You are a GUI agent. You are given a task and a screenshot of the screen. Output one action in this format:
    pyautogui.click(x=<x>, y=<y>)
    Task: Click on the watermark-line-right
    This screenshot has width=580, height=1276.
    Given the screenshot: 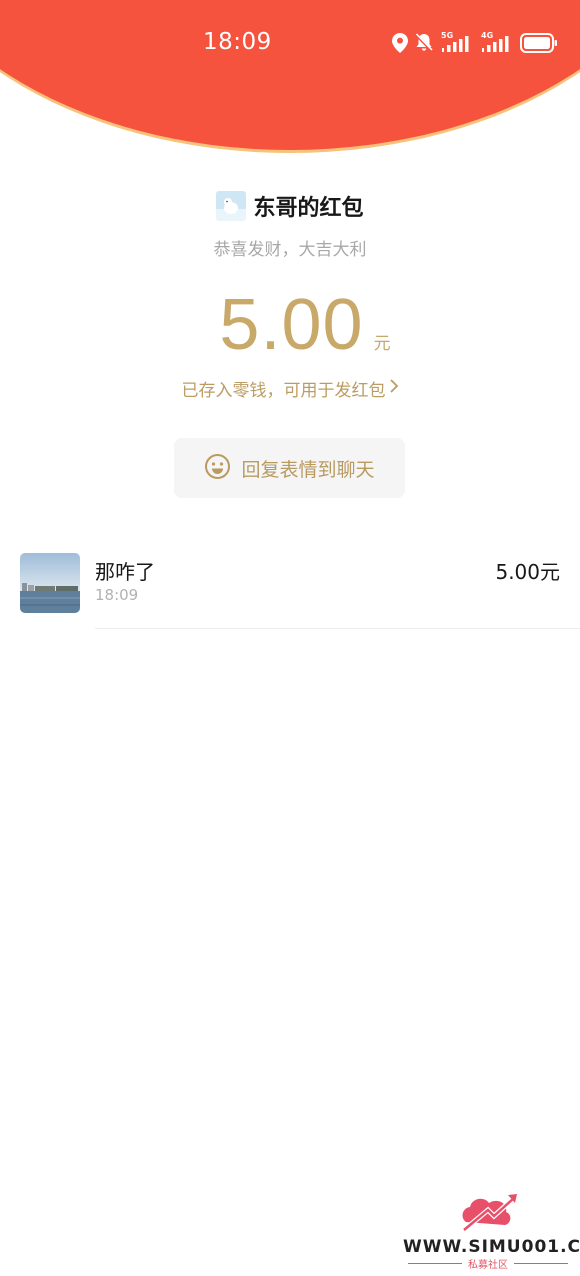 What is the action you would take?
    pyautogui.click(x=541, y=1263)
    